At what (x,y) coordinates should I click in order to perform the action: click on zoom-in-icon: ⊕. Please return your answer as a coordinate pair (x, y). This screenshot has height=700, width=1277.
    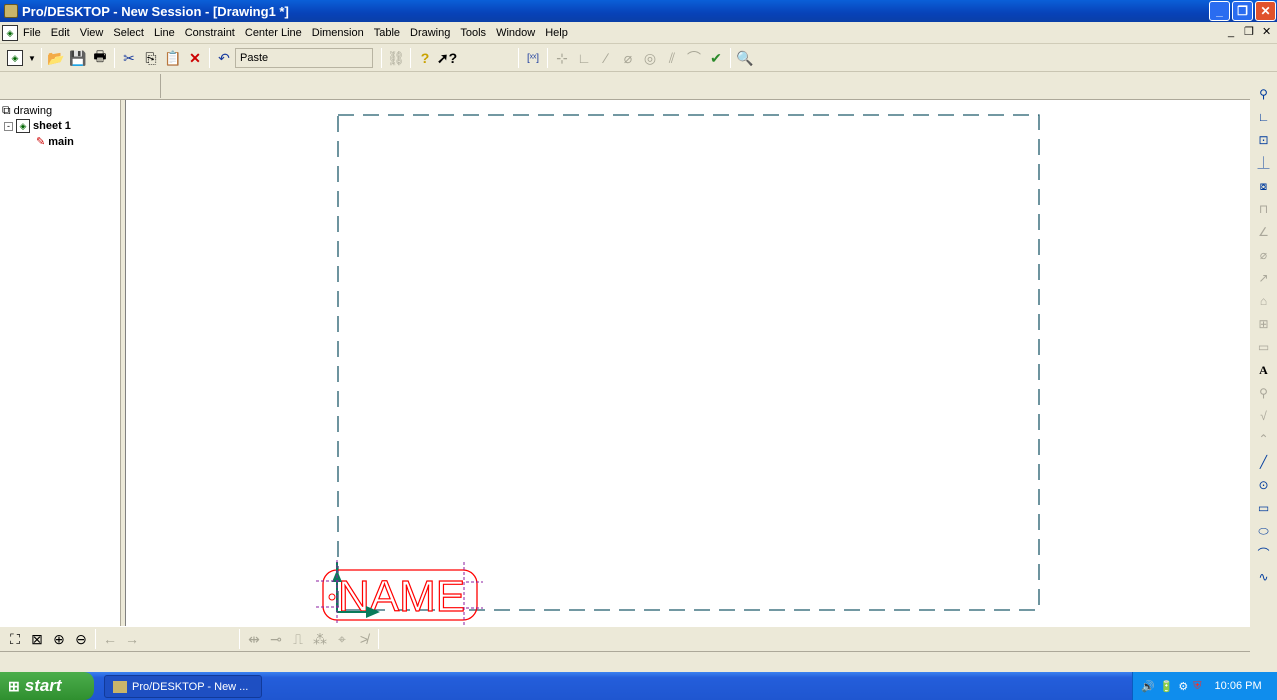
    Looking at the image, I should click on (59, 639).